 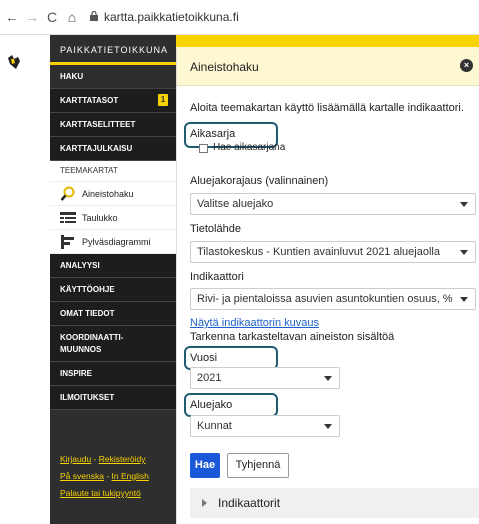 I want to click on division-select-value: Kunnat, so click(x=214, y=426).